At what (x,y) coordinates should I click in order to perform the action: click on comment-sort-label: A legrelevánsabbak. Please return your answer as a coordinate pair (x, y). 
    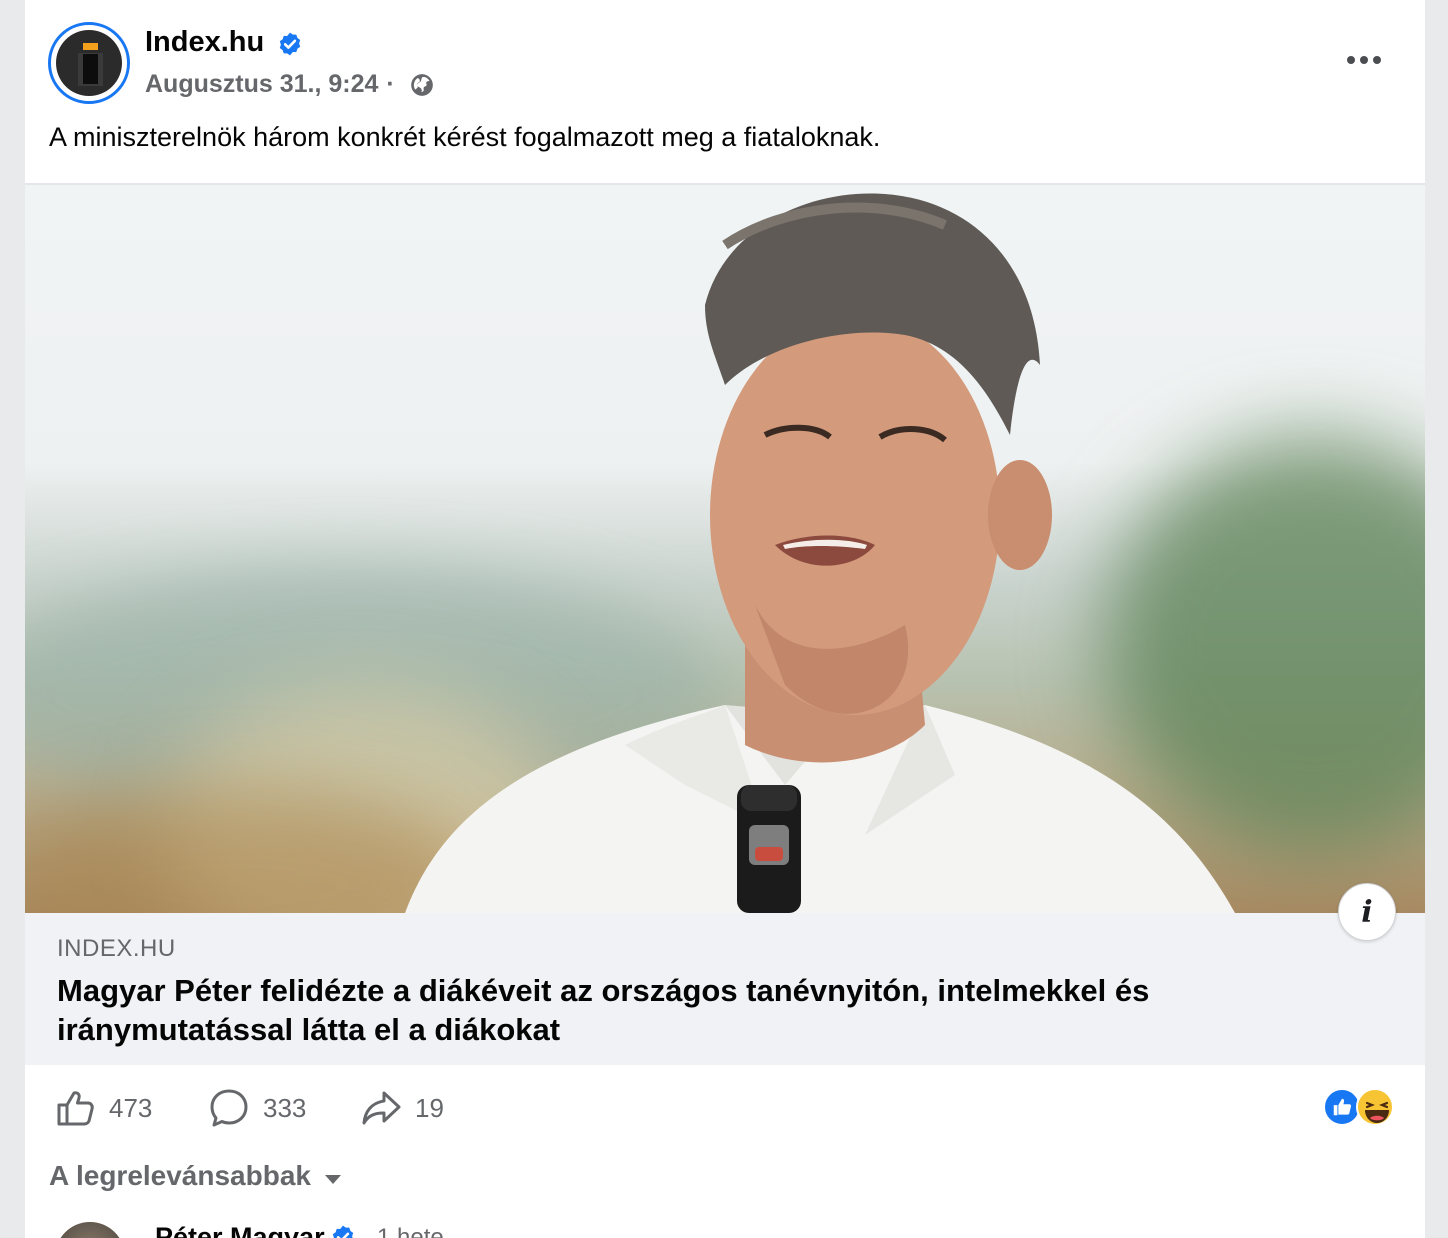
    Looking at the image, I should click on (180, 1175).